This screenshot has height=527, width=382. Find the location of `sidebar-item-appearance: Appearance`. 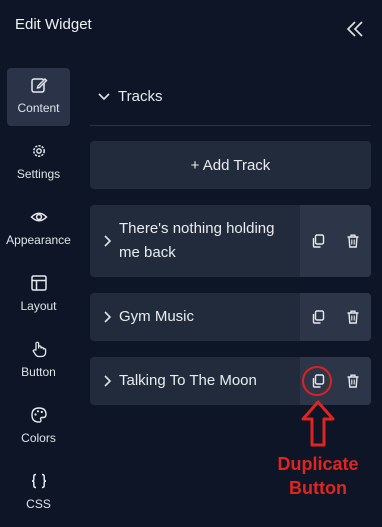

sidebar-item-appearance: Appearance is located at coordinates (38, 229).